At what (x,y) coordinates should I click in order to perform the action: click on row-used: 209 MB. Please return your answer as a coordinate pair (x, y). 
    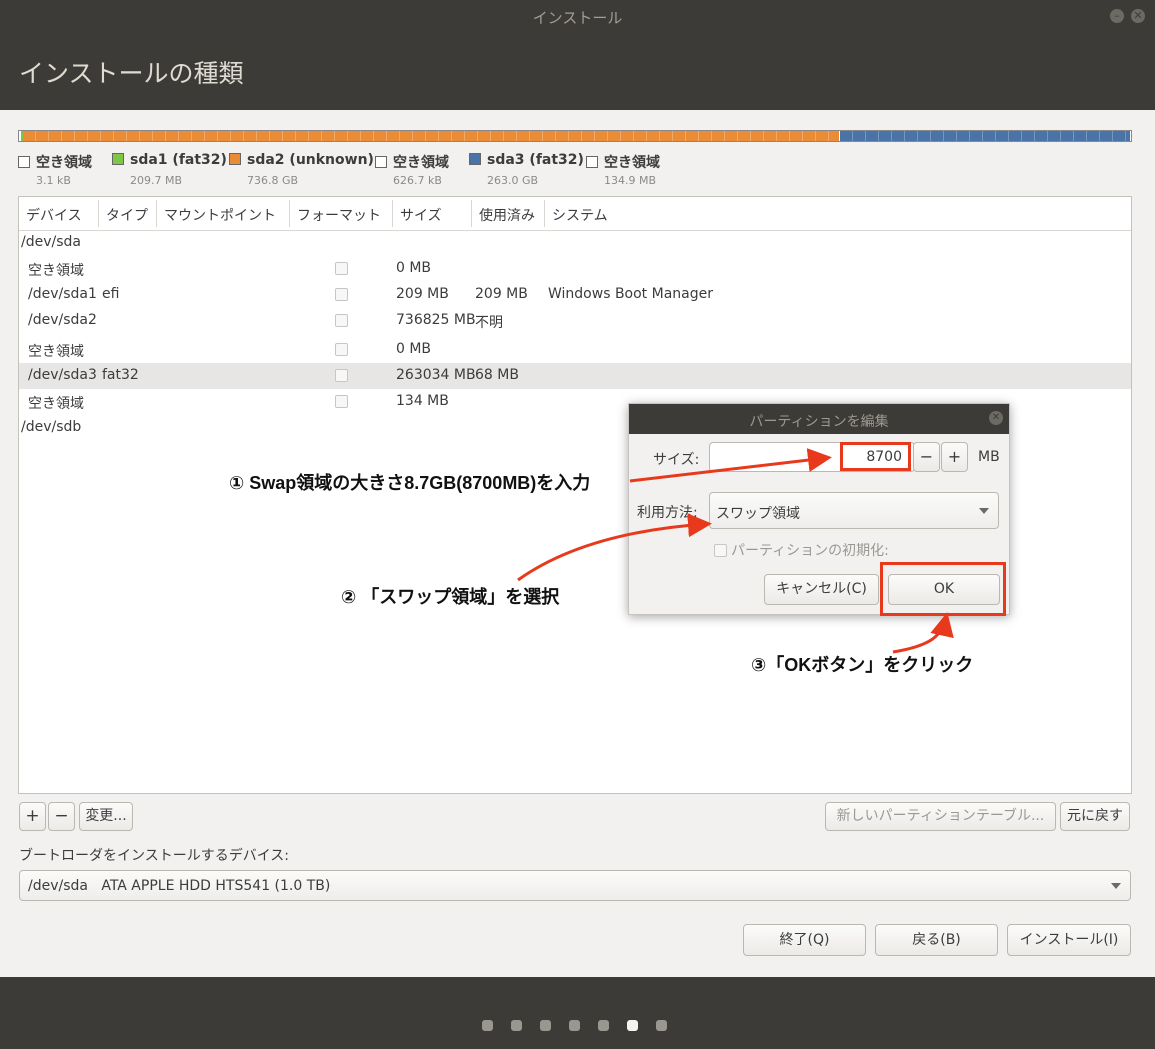
    Looking at the image, I should click on (501, 294).